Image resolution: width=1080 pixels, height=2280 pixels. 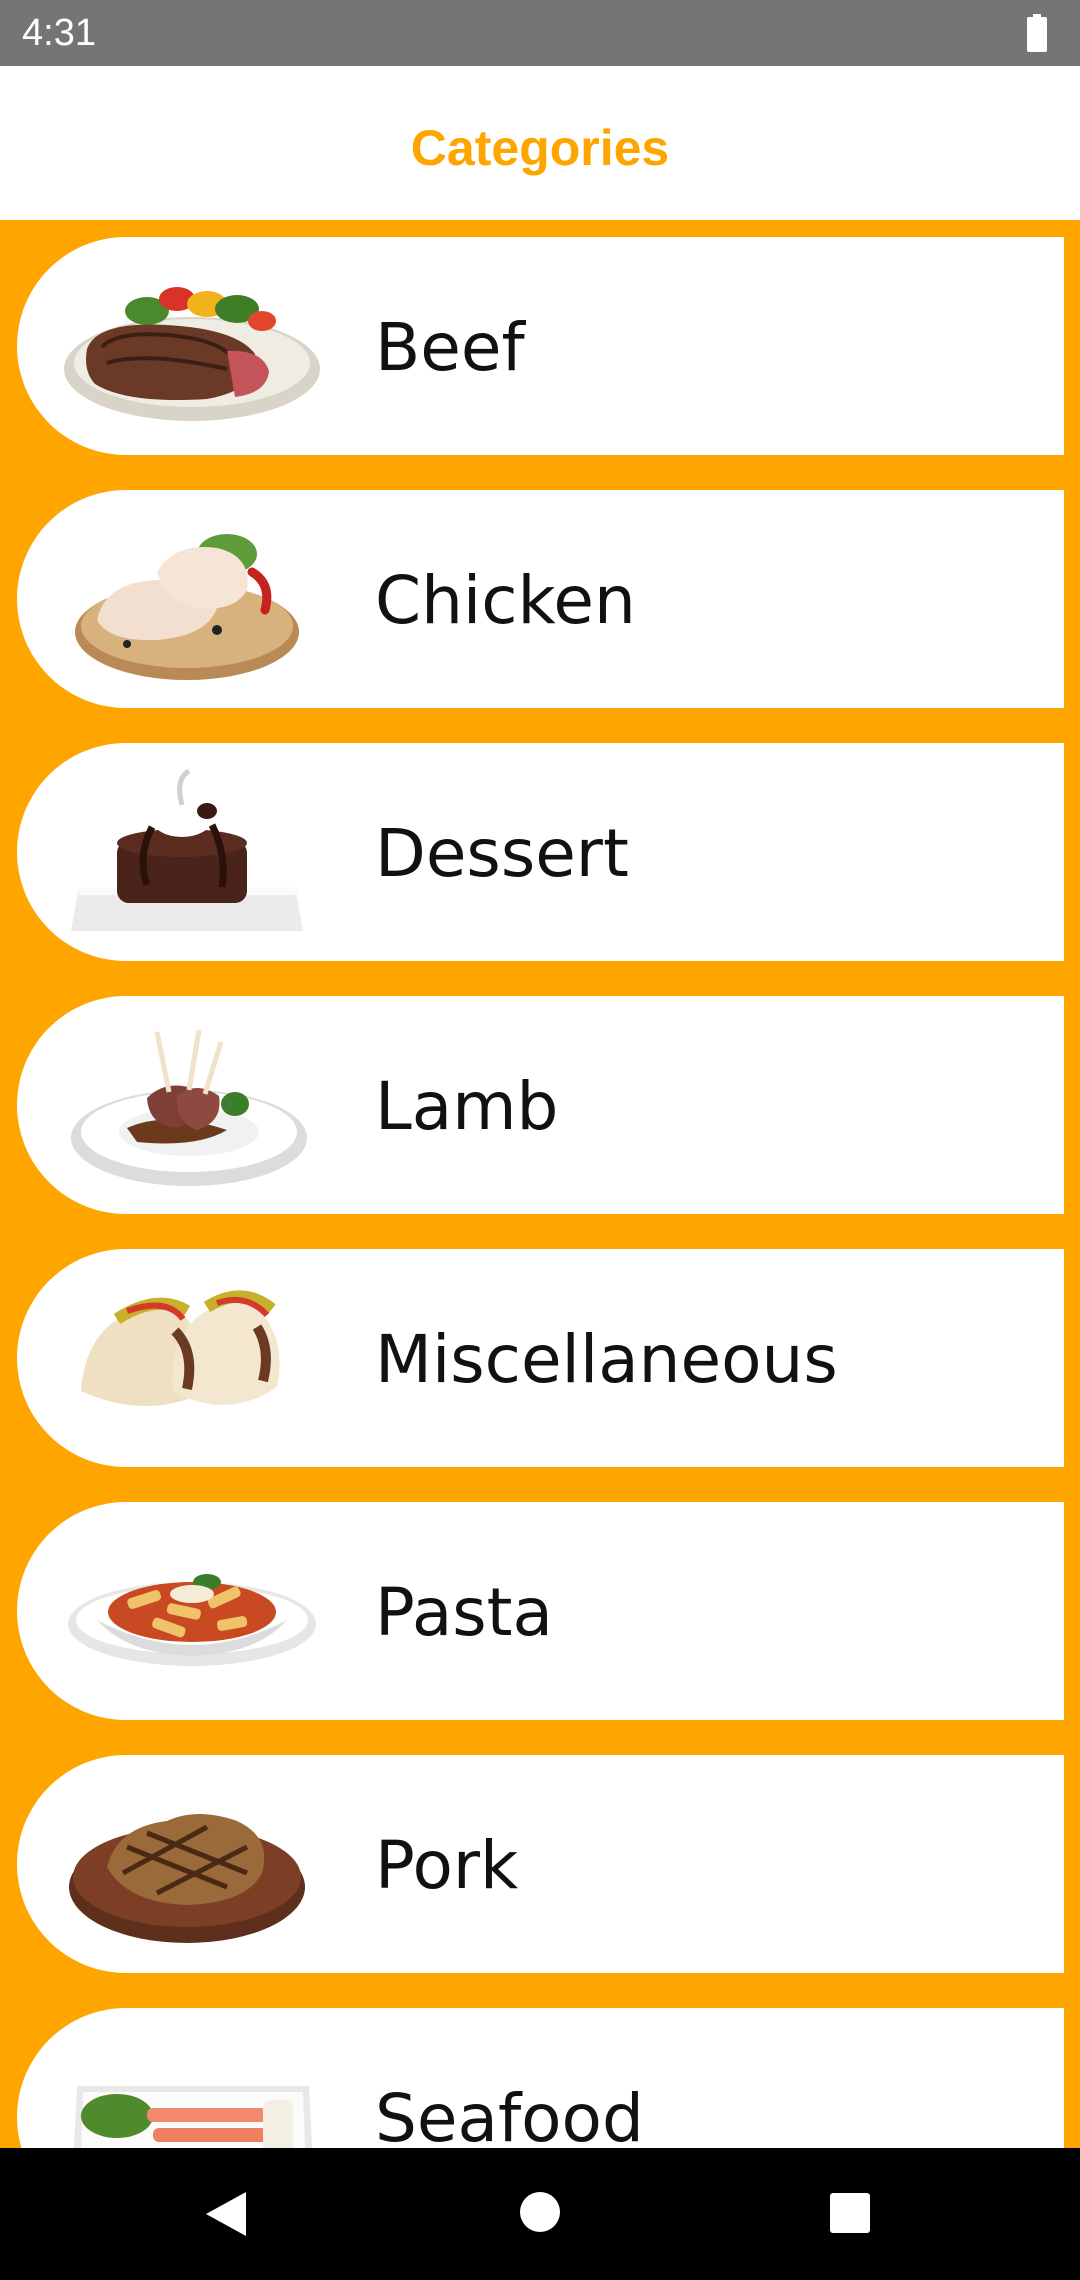 What do you see at coordinates (192, 1611) in the screenshot?
I see `penne-pasta-image` at bounding box center [192, 1611].